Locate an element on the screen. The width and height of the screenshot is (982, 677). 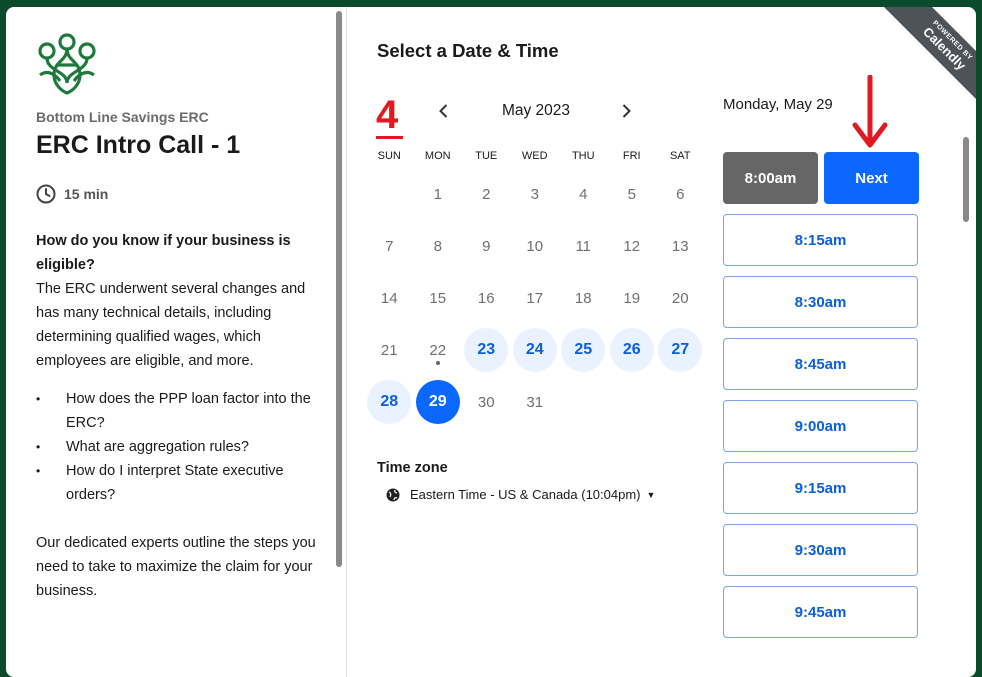
month-label: May 2023 is located at coordinates (536, 110).